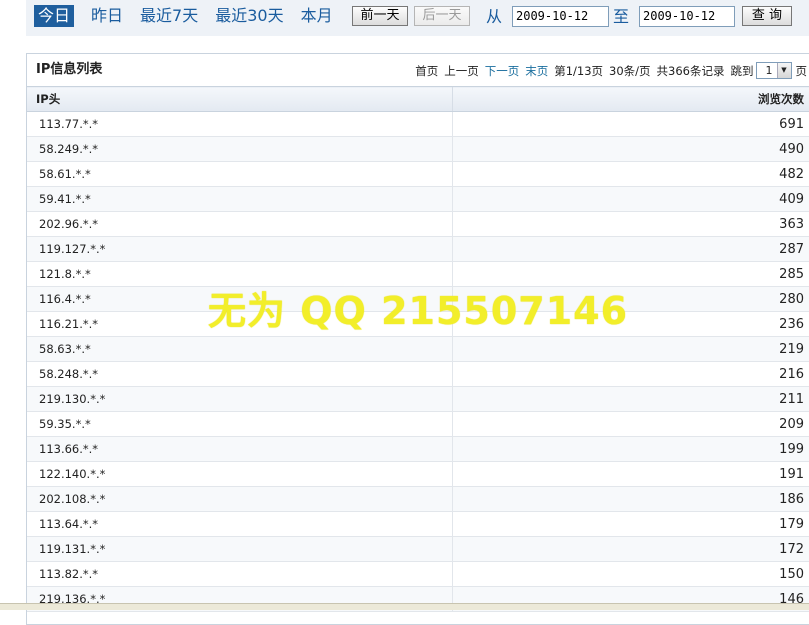 The height and width of the screenshot is (625, 809). What do you see at coordinates (240, 374) in the screenshot?
I see `ip-prefix-cell: 58.248.*.*` at bounding box center [240, 374].